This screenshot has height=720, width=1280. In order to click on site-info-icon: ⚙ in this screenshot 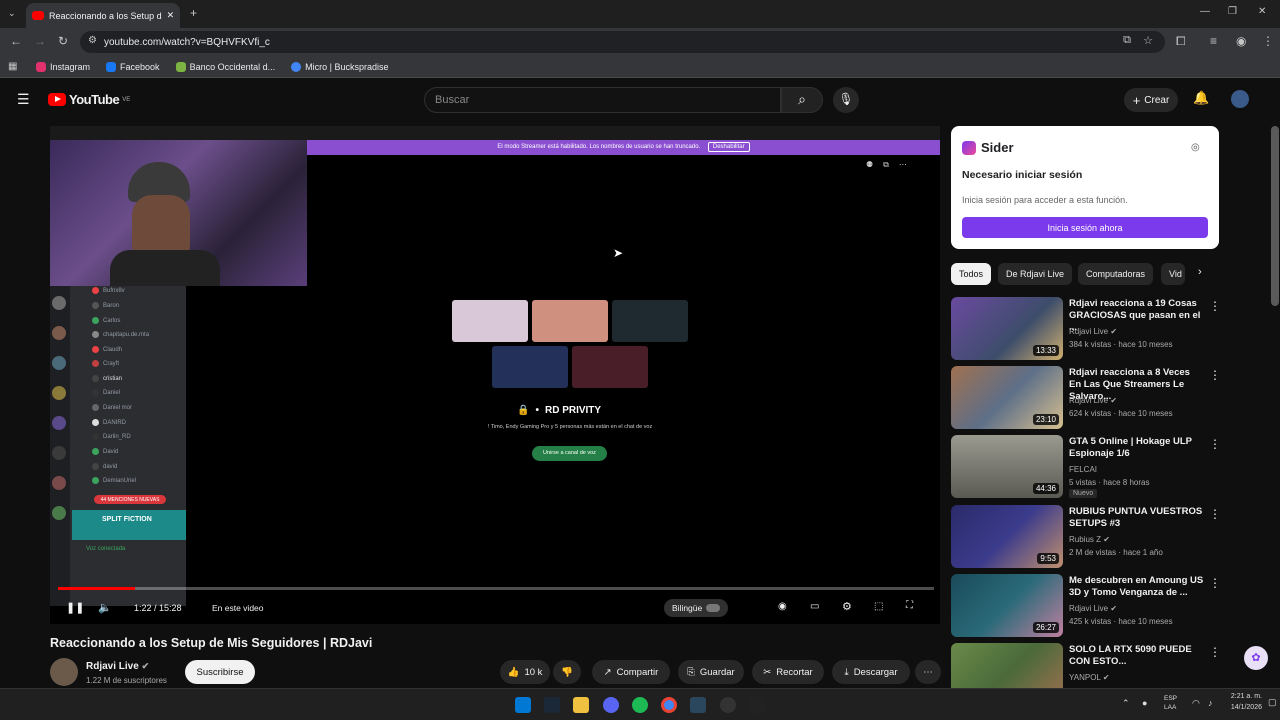, I will do `click(92, 40)`.